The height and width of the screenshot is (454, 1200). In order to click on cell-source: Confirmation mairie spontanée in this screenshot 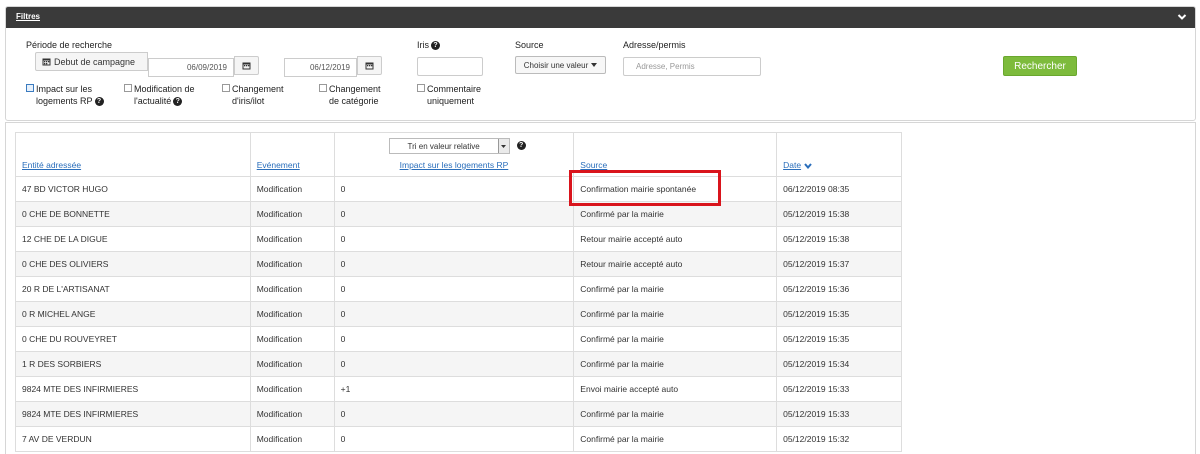, I will do `click(675, 189)`.